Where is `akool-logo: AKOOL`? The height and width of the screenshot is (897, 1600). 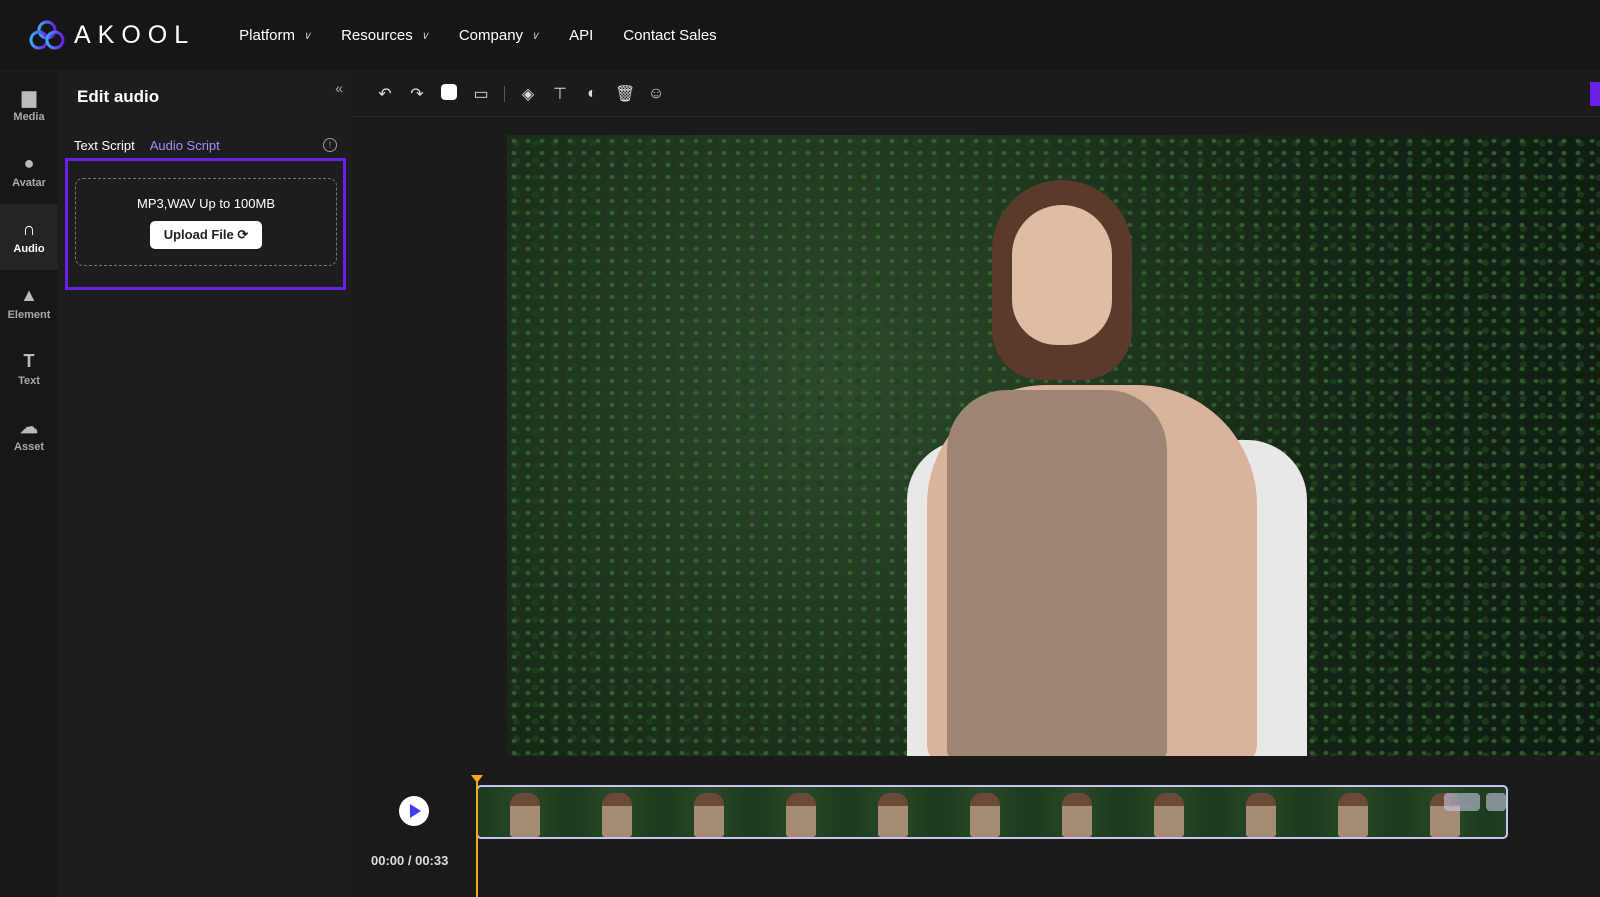 akool-logo: AKOOL is located at coordinates (111, 35).